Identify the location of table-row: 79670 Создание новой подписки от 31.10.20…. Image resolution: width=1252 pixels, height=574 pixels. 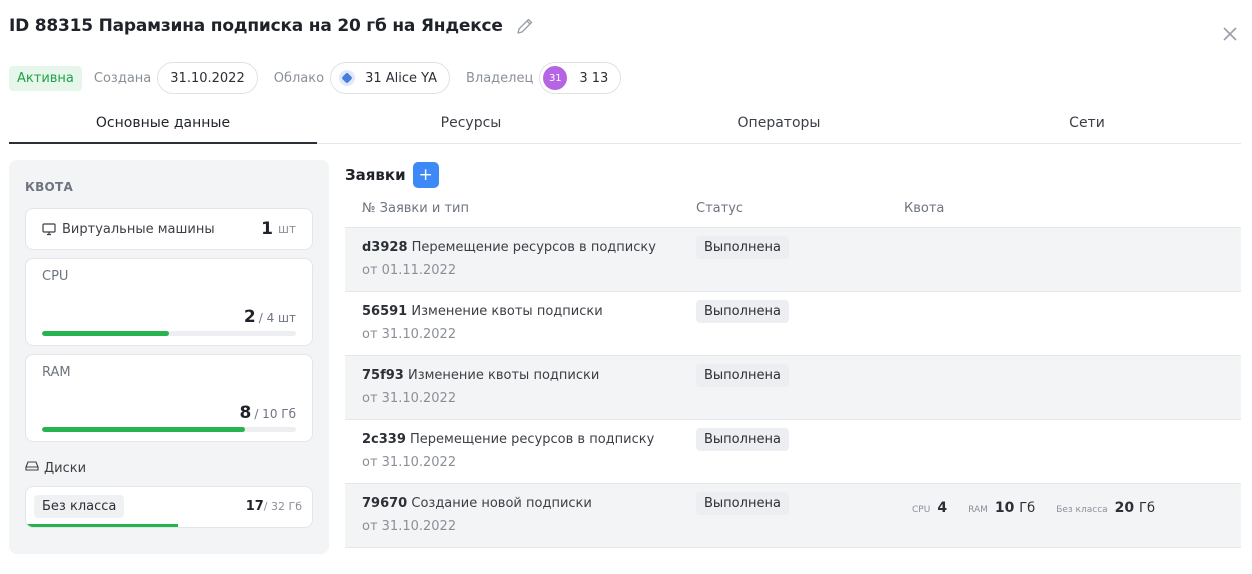
(793, 516).